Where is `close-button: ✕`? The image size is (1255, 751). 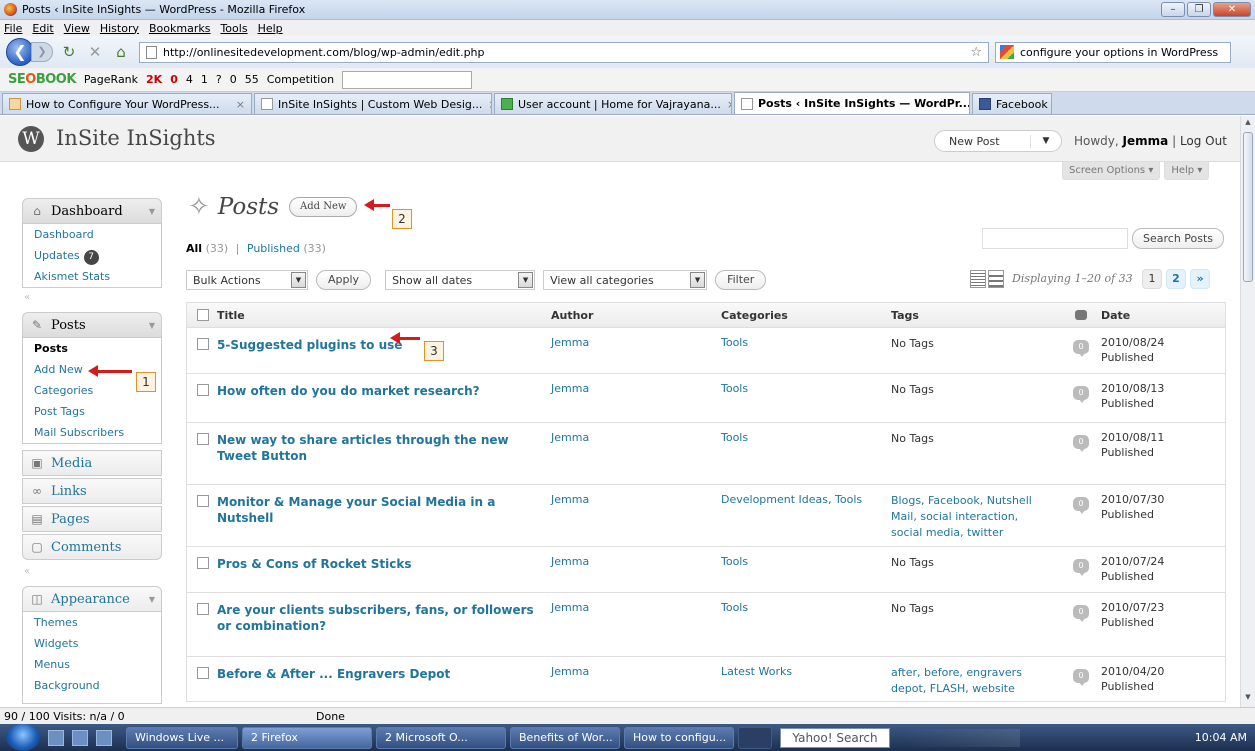
close-button: ✕ is located at coordinates (1232, 9).